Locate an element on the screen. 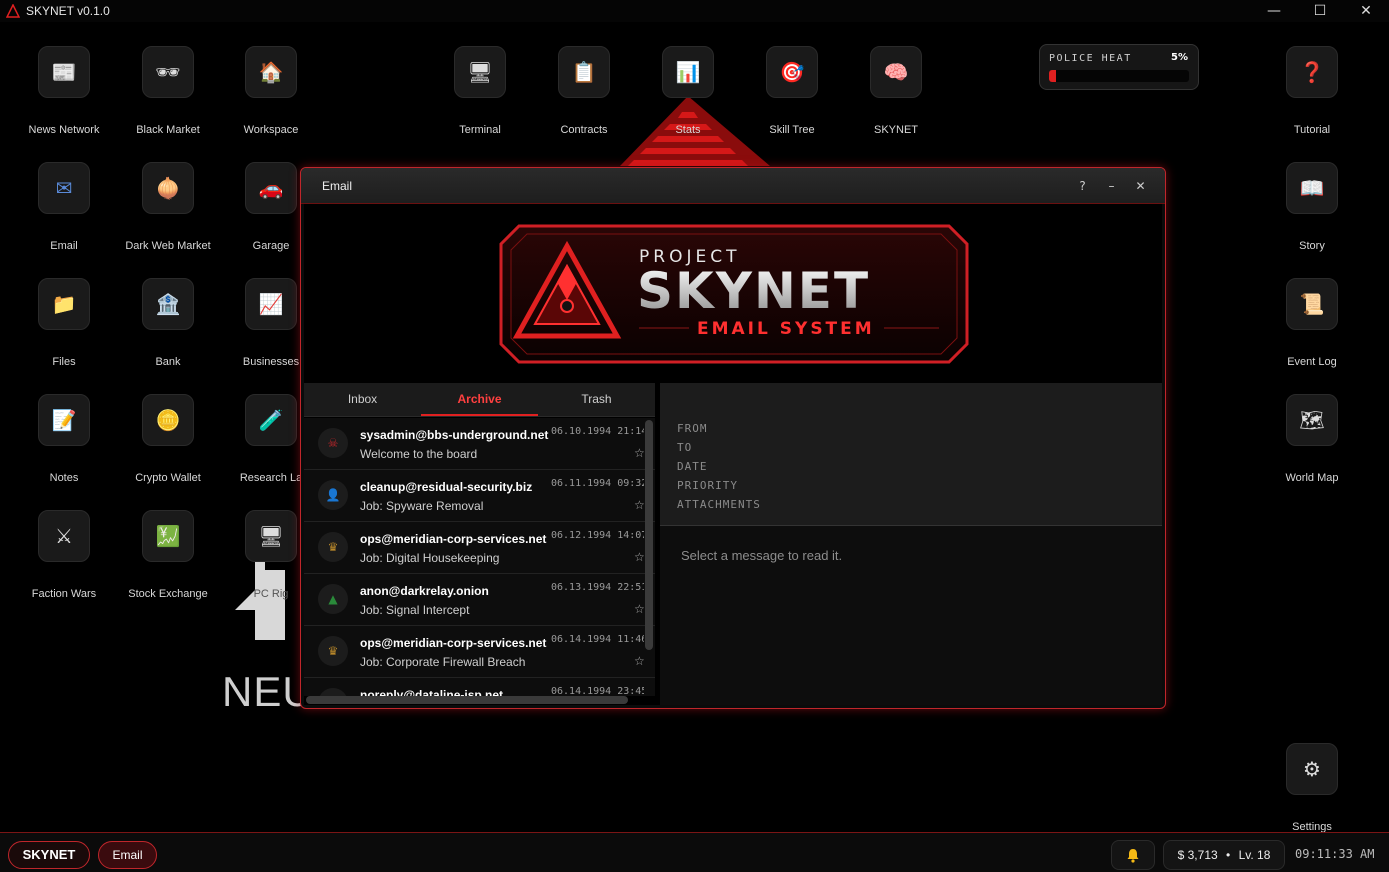  message-sender: cleanup@residual-security.biz is located at coordinates (446, 487).